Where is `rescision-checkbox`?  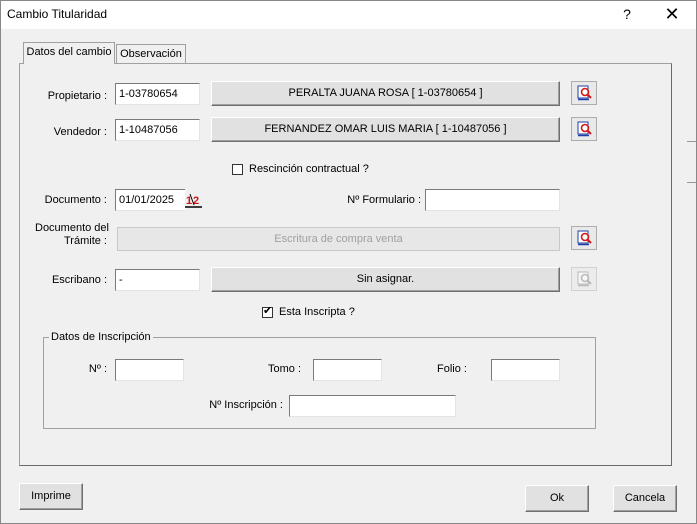
rescision-checkbox is located at coordinates (237, 169).